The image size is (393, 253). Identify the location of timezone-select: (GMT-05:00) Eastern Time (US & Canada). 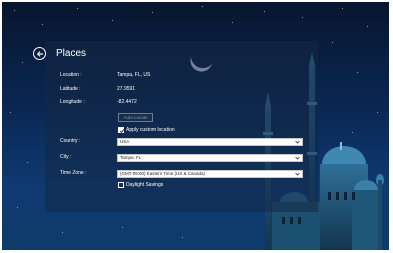
(210, 174).